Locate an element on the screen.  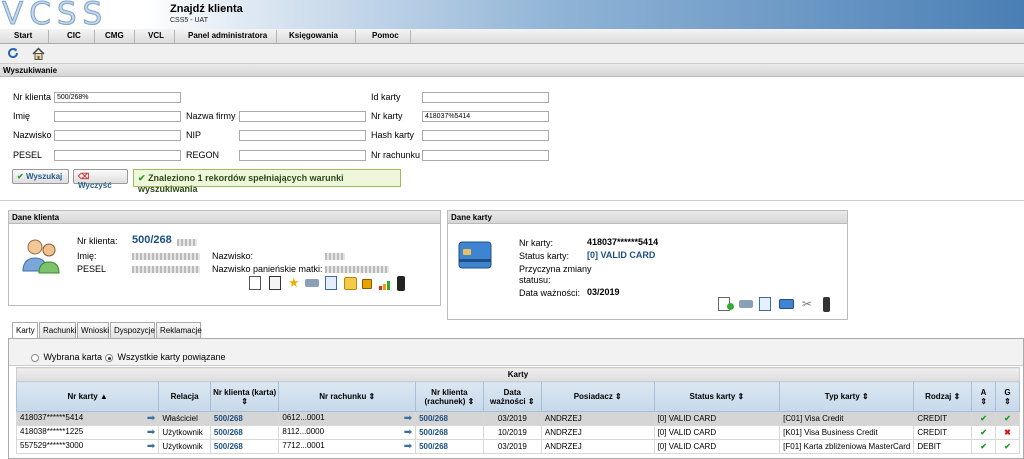
document-edit-icon is located at coordinates (255, 283).